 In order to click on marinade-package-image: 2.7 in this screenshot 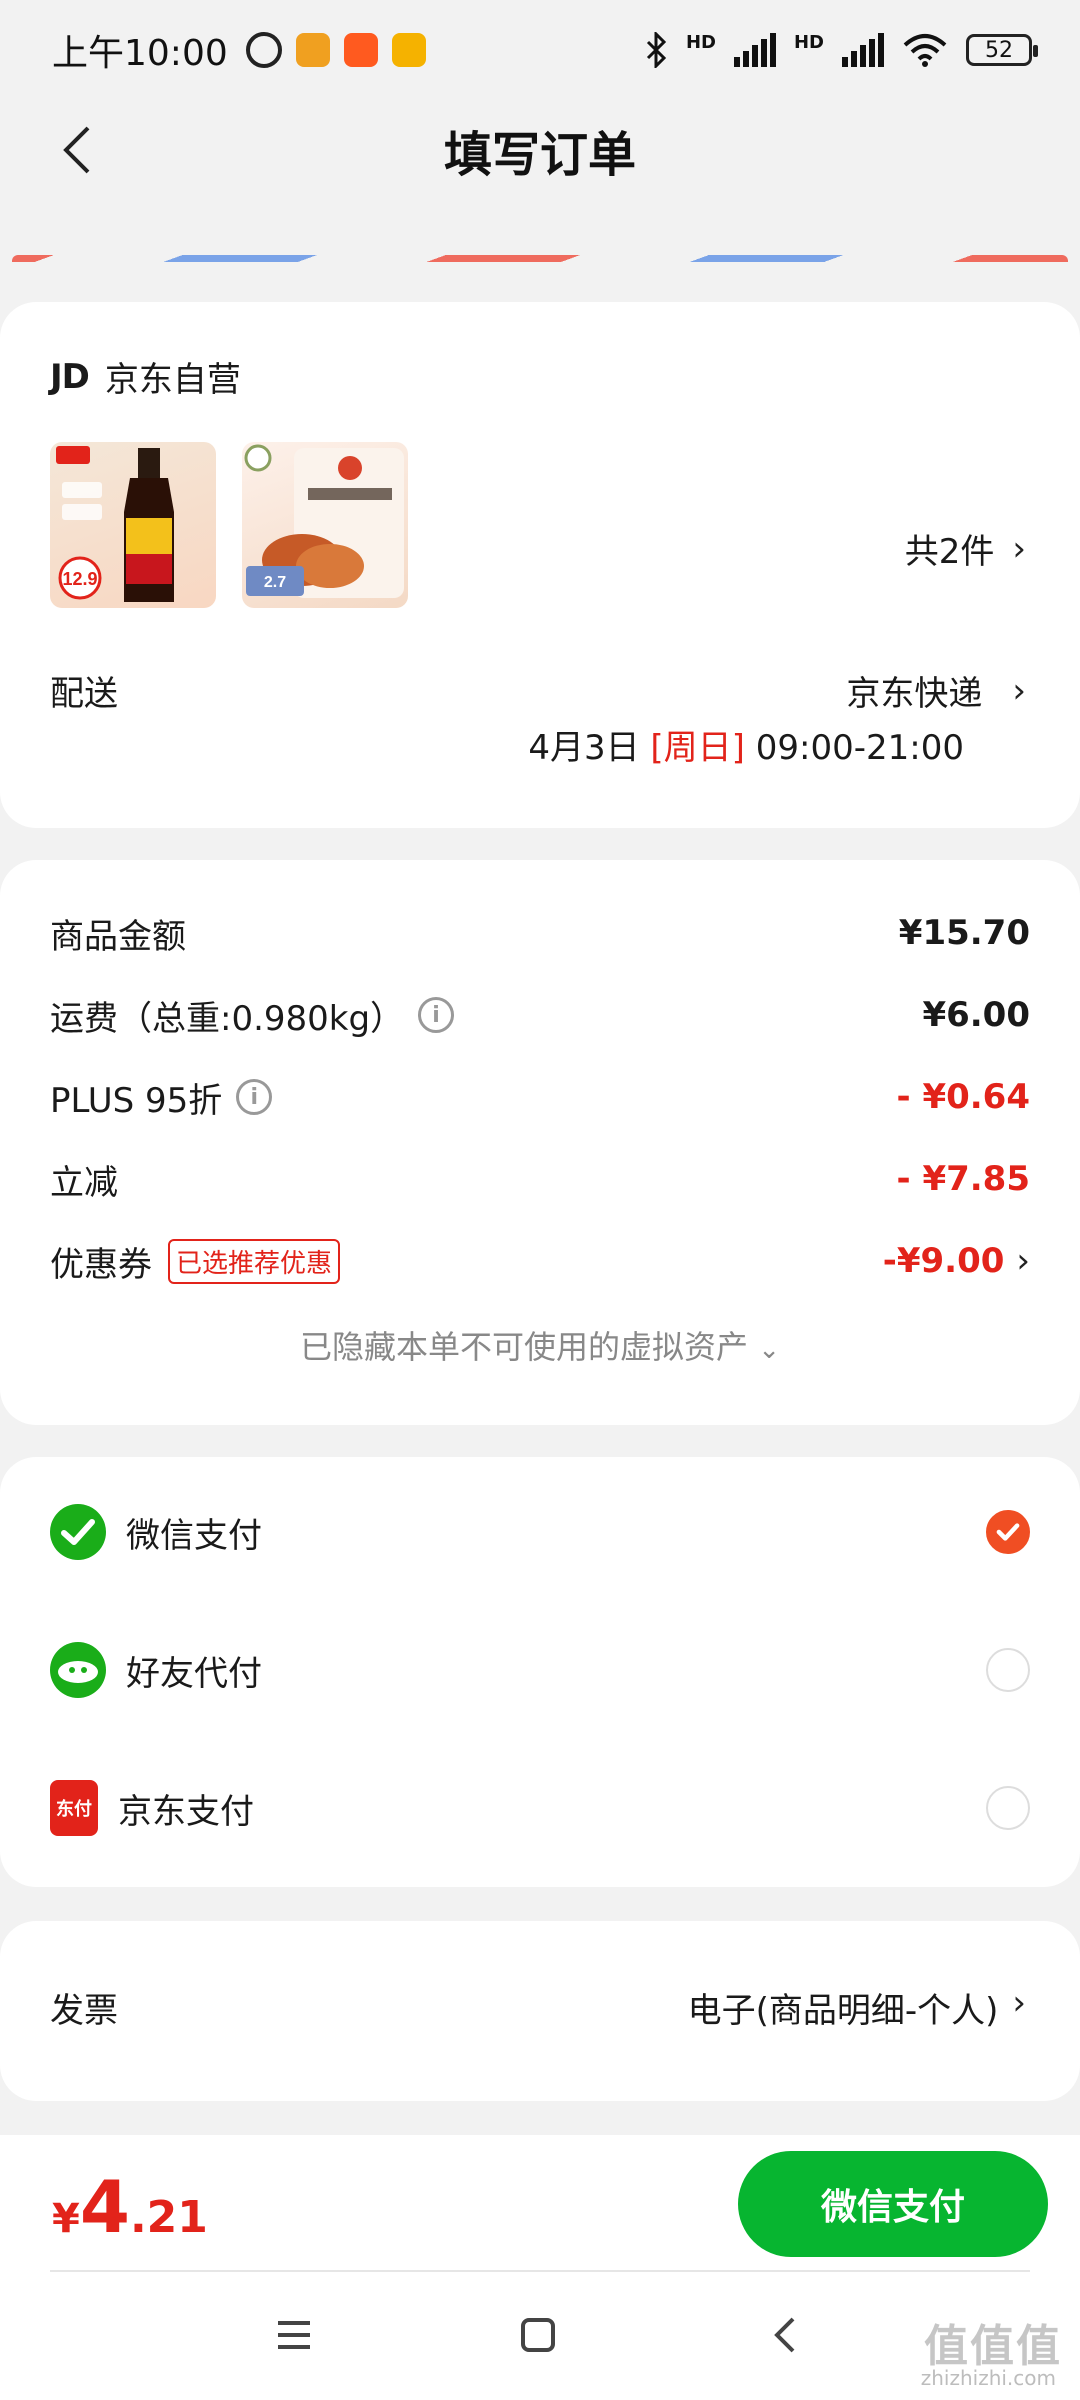, I will do `click(324, 521)`.